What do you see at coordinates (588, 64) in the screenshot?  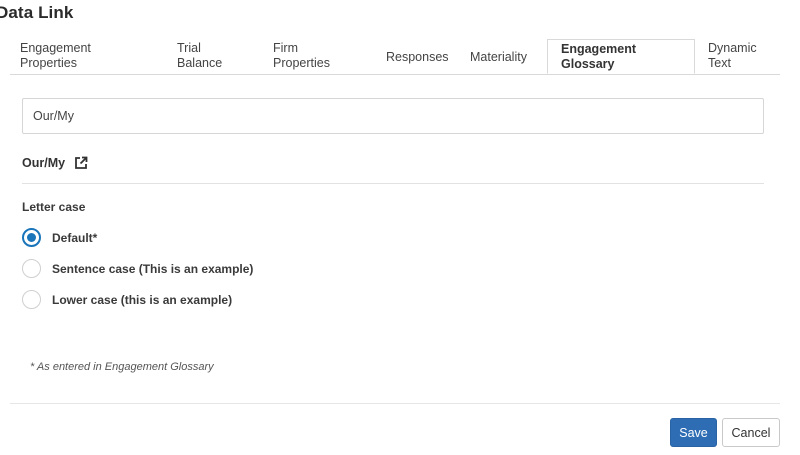 I see `tab-label-line2: Glossary` at bounding box center [588, 64].